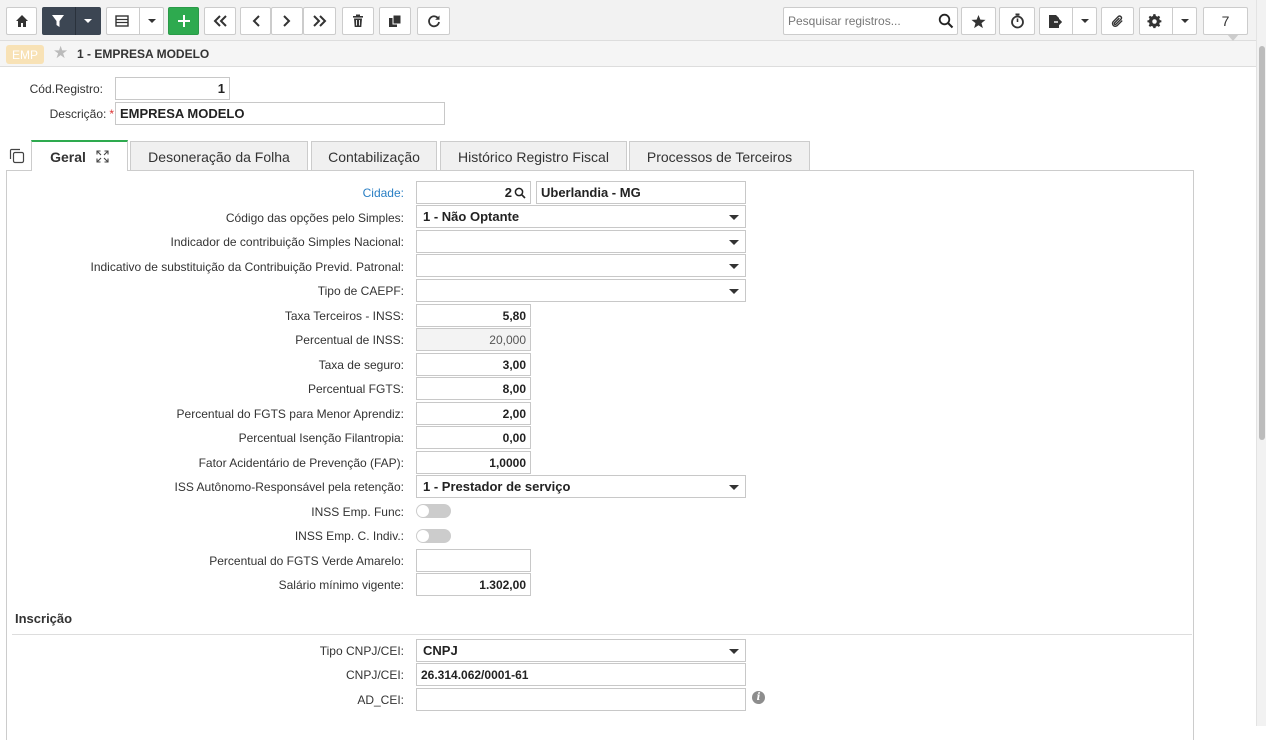 Image resolution: width=1266 pixels, height=740 pixels. I want to click on inss-func-label: INSS Emp. Func:, so click(357, 512).